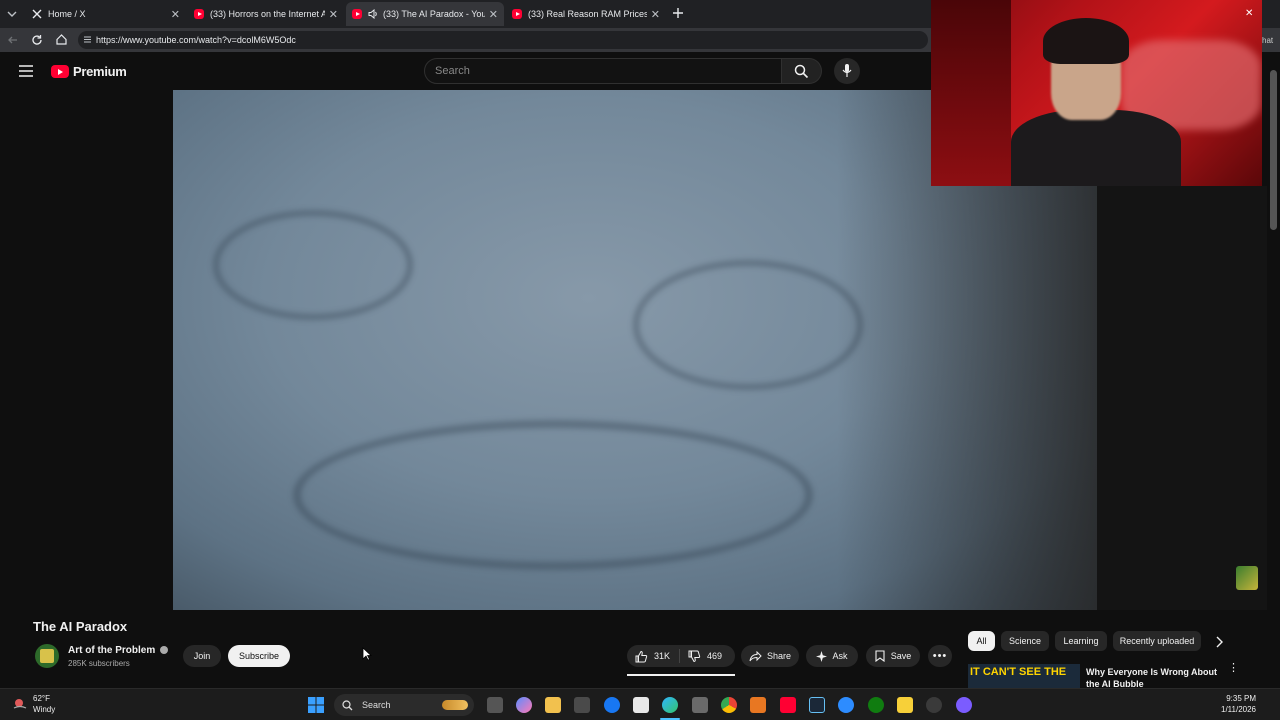 Image resolution: width=1280 pixels, height=720 pixels. I want to click on microphone-icon, so click(847, 70).